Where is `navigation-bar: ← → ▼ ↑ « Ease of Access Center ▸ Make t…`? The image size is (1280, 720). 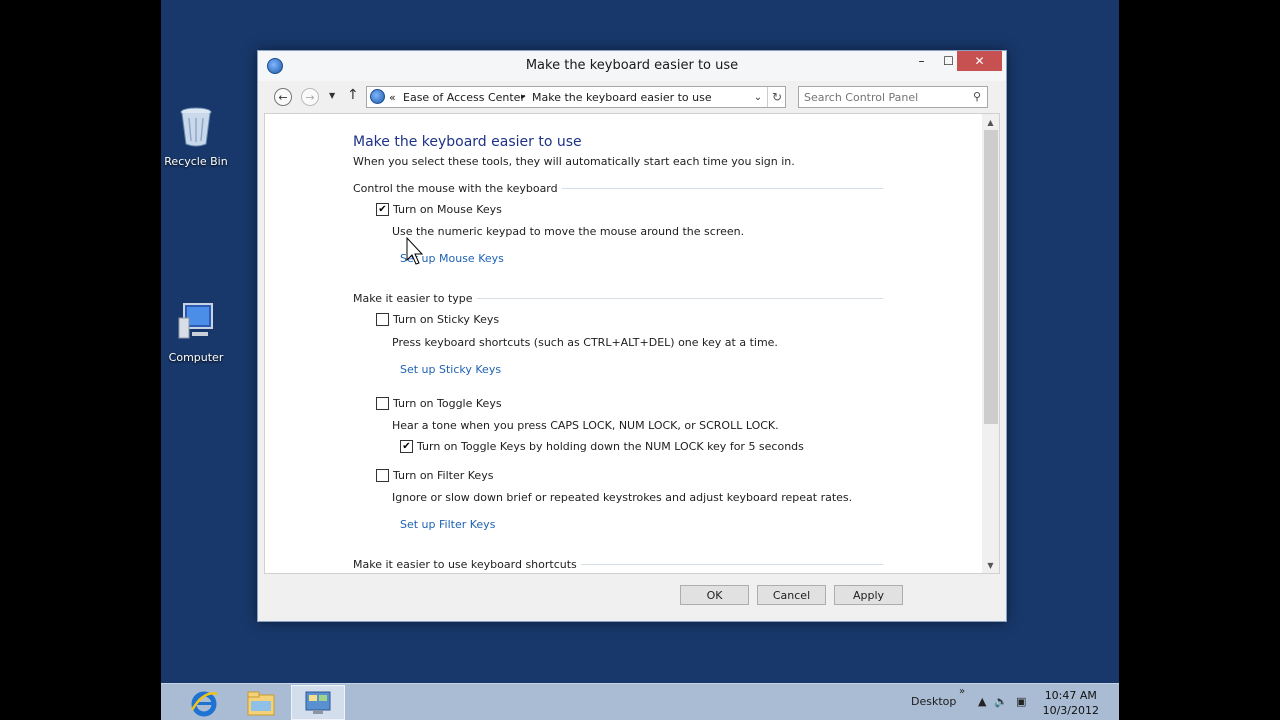
navigation-bar: ← → ▼ ↑ « Ease of Access Center ▸ Make t… is located at coordinates (632, 97).